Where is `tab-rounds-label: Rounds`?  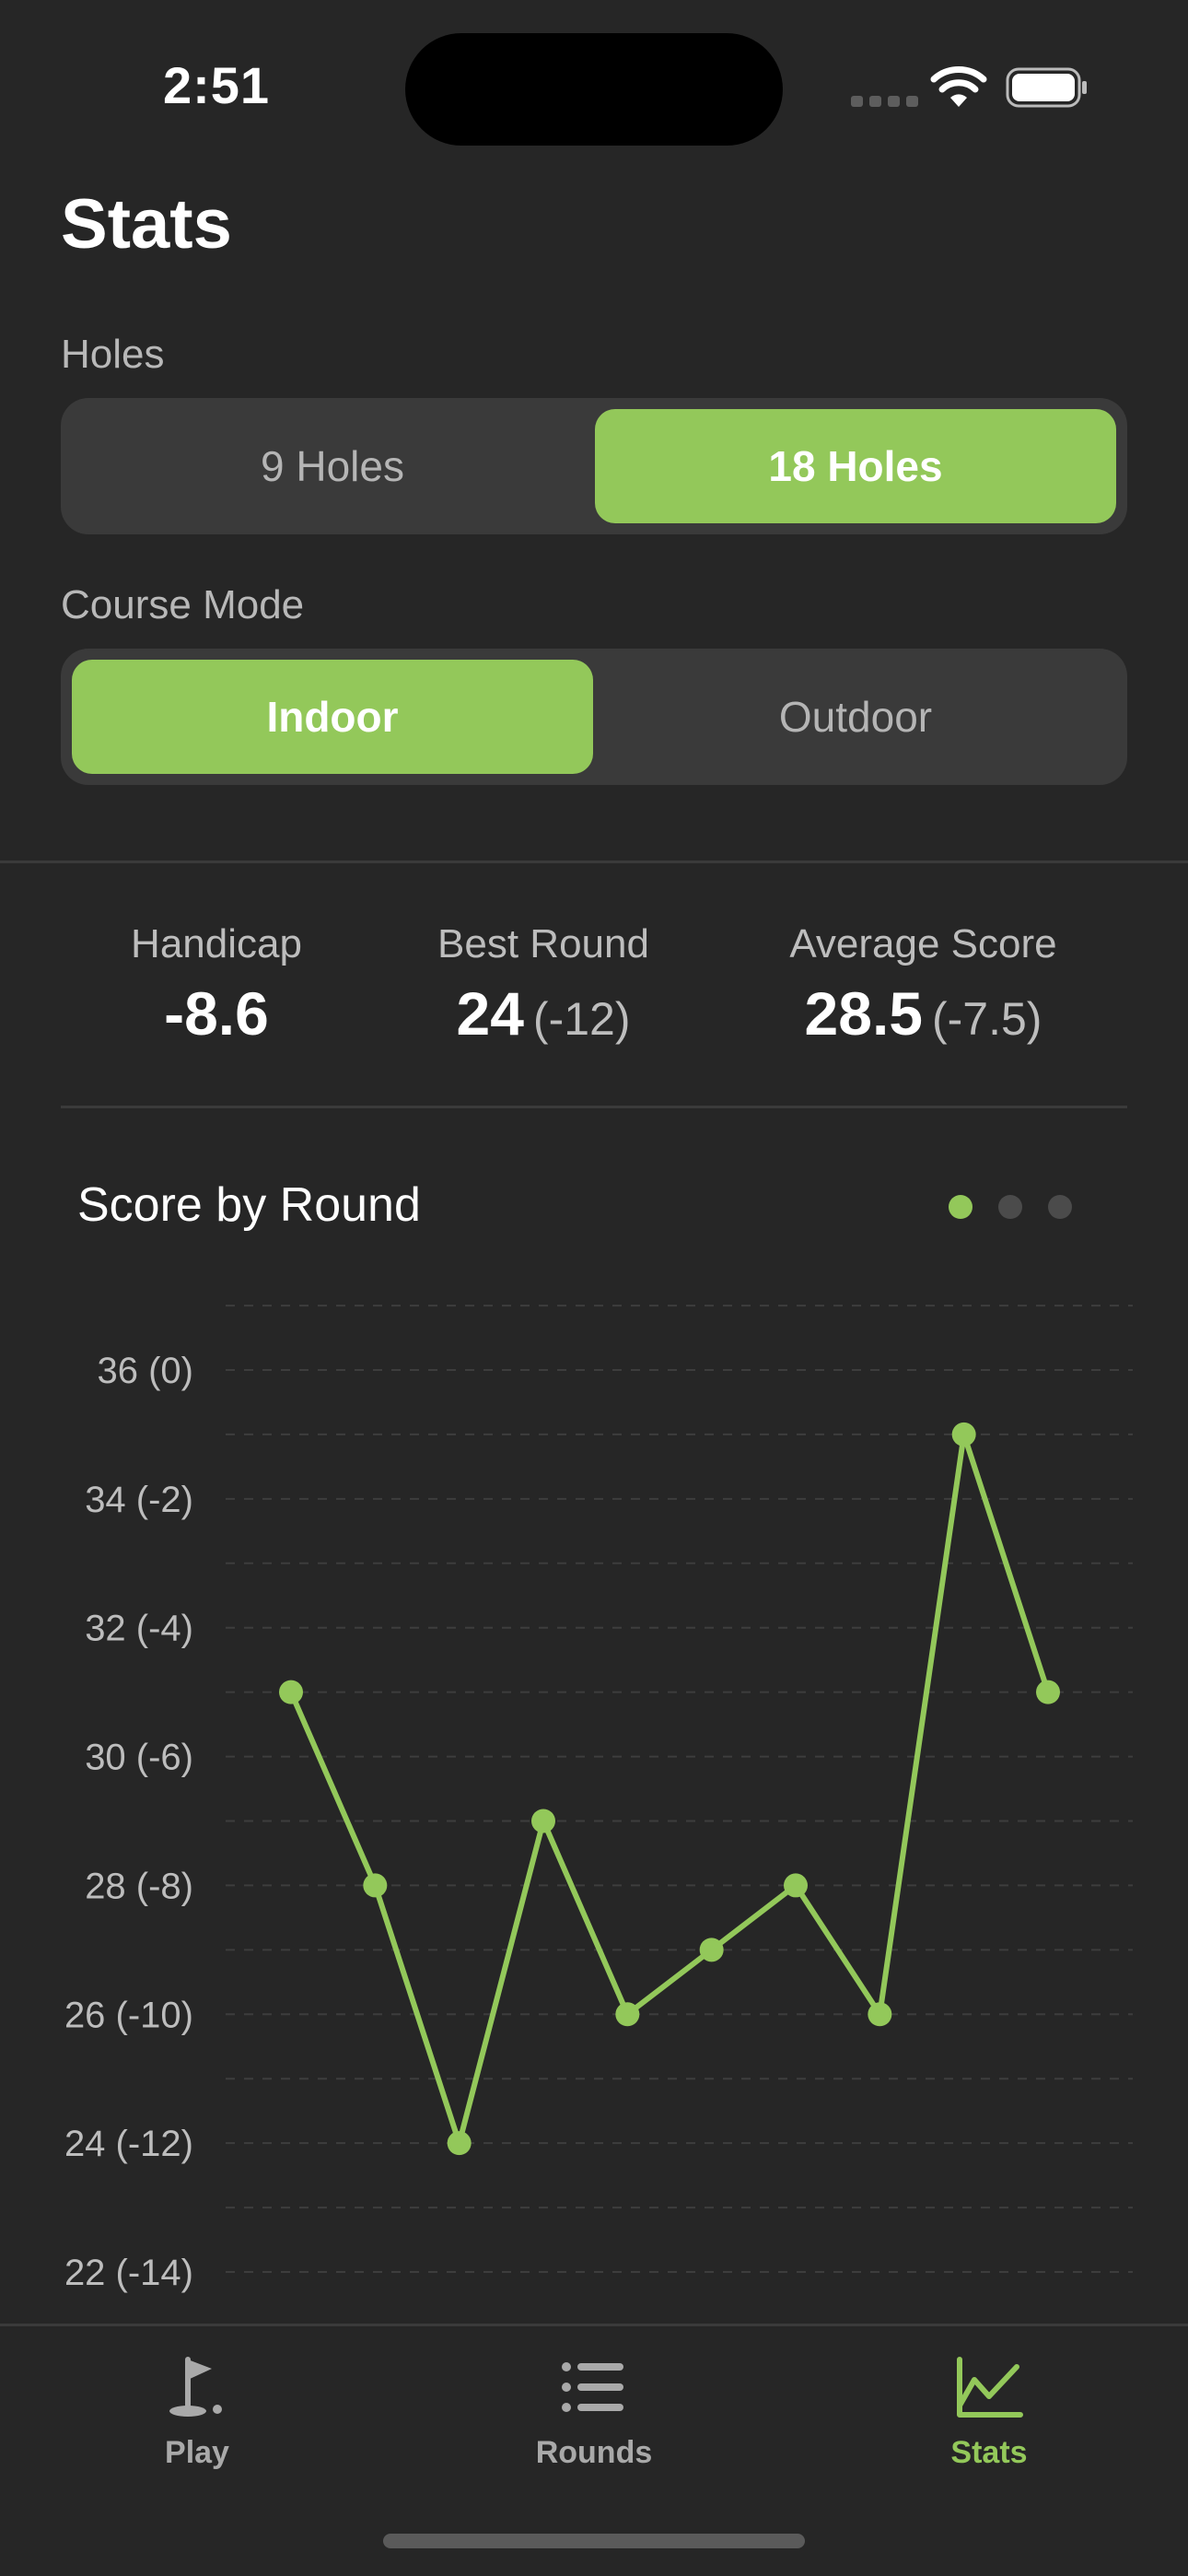 tab-rounds-label: Rounds is located at coordinates (594, 2452).